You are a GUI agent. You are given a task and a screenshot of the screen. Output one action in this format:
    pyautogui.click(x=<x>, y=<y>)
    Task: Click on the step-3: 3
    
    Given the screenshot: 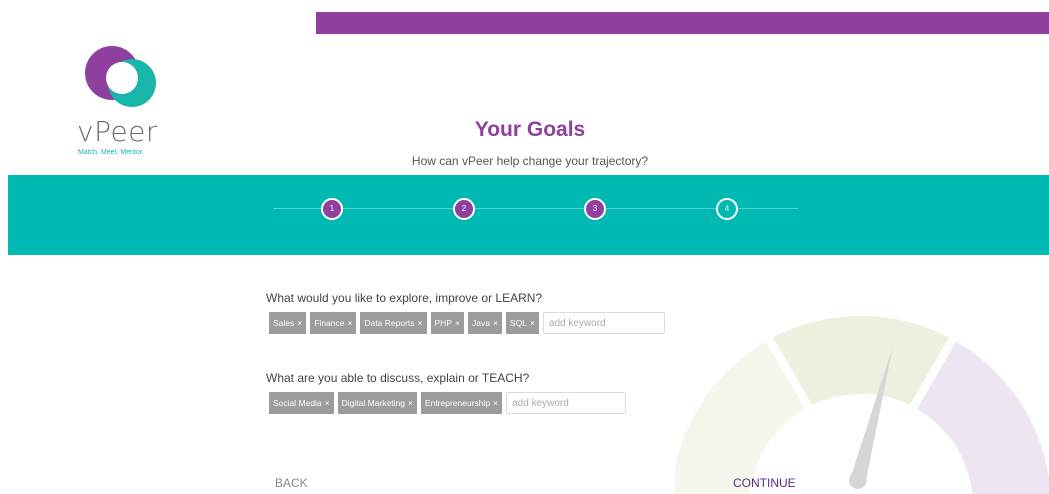 What is the action you would take?
    pyautogui.click(x=595, y=209)
    